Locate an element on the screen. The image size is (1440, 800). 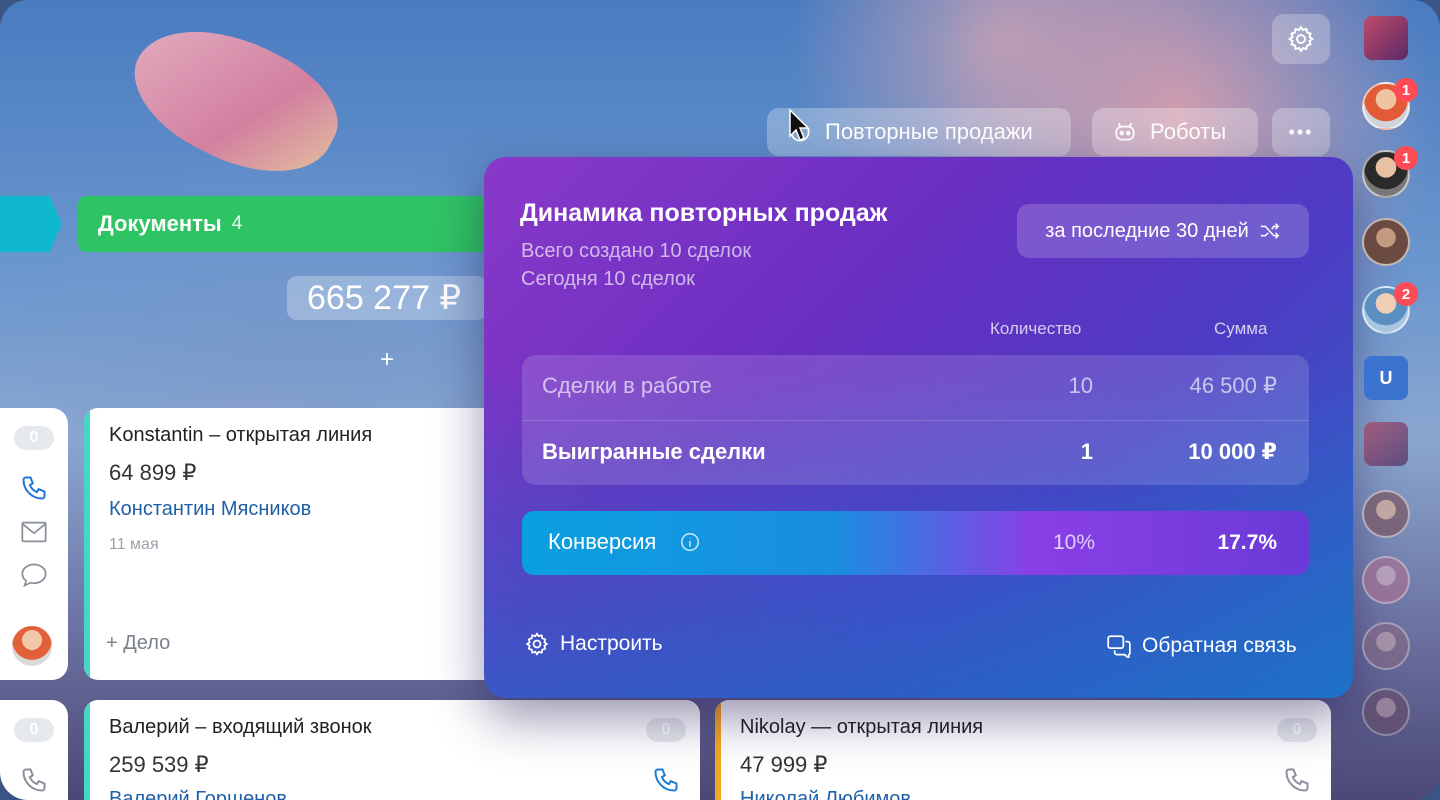
sum-column-header: Сумма is located at coordinates (1241, 328).